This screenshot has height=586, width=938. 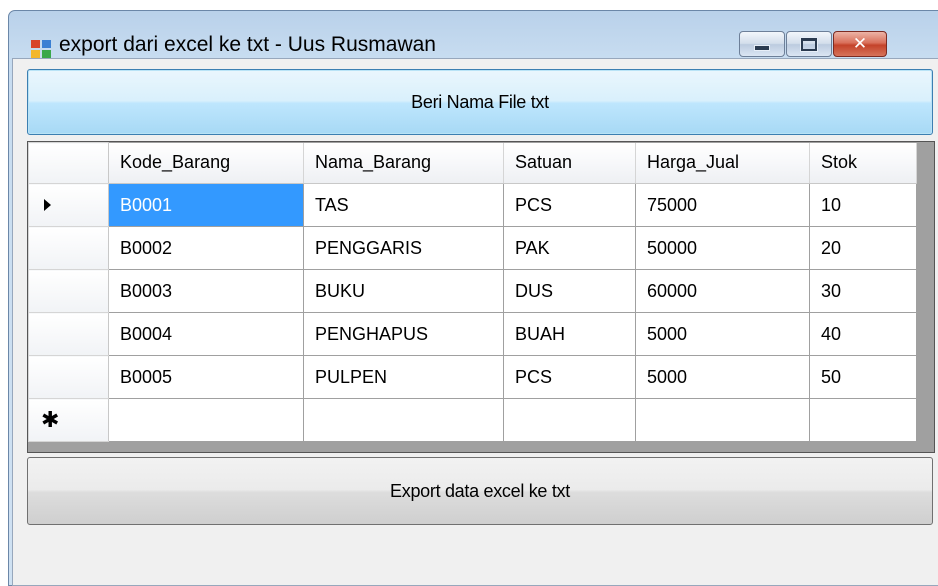 I want to click on grid-cell: 50000, so click(x=722, y=248).